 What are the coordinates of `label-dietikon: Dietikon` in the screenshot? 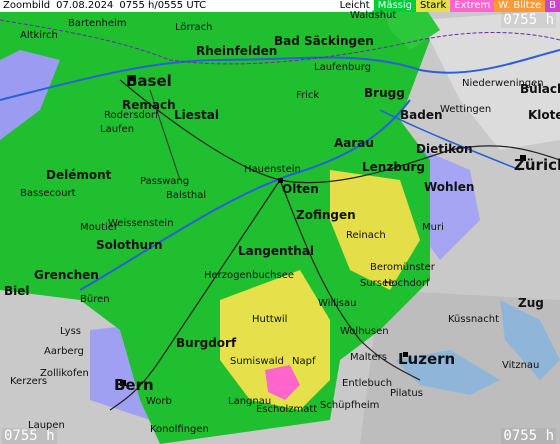 It's located at (444, 149).